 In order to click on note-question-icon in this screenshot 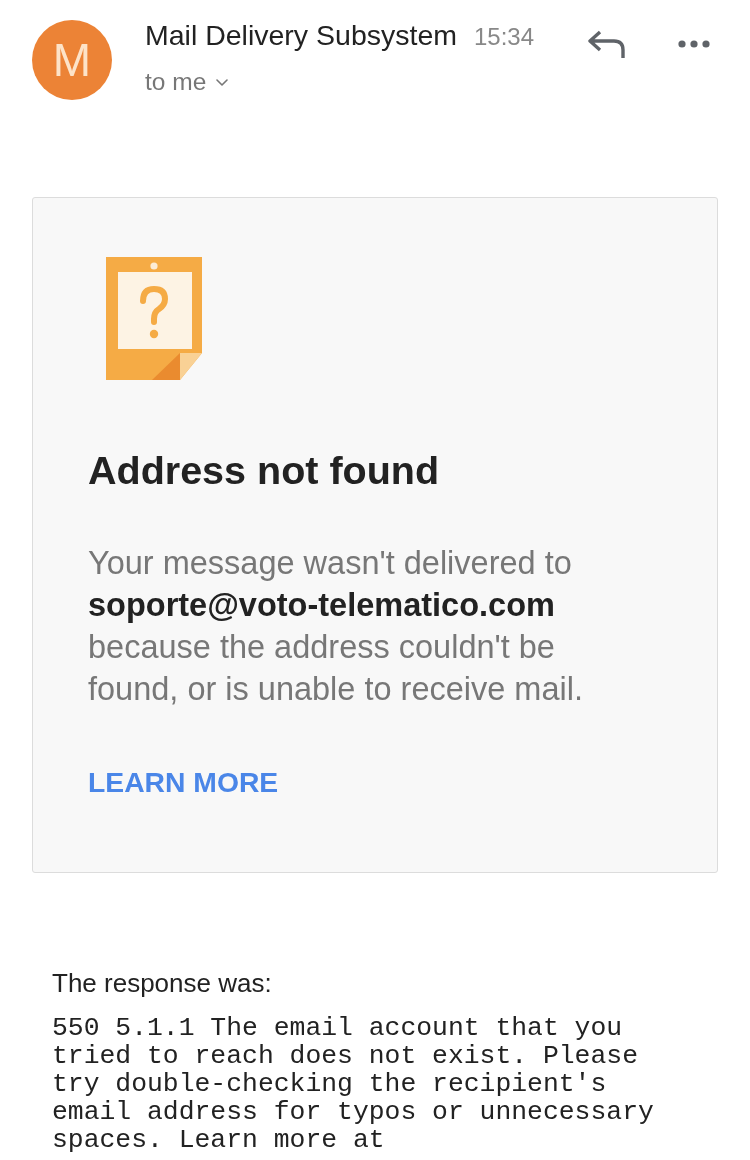, I will do `click(154, 318)`.